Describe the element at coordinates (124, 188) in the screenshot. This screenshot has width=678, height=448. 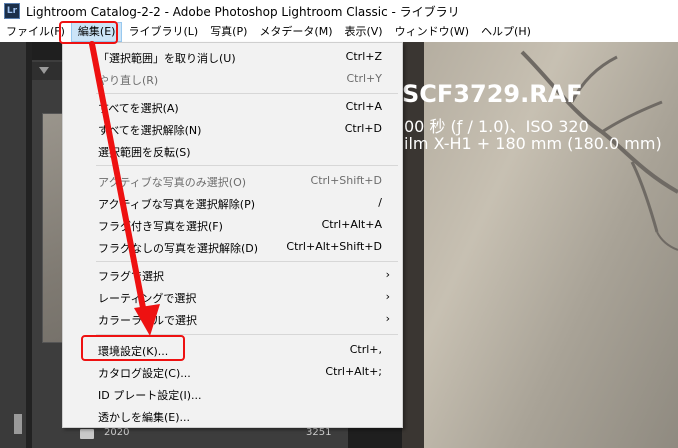
I see `annotation-arrow` at that location.